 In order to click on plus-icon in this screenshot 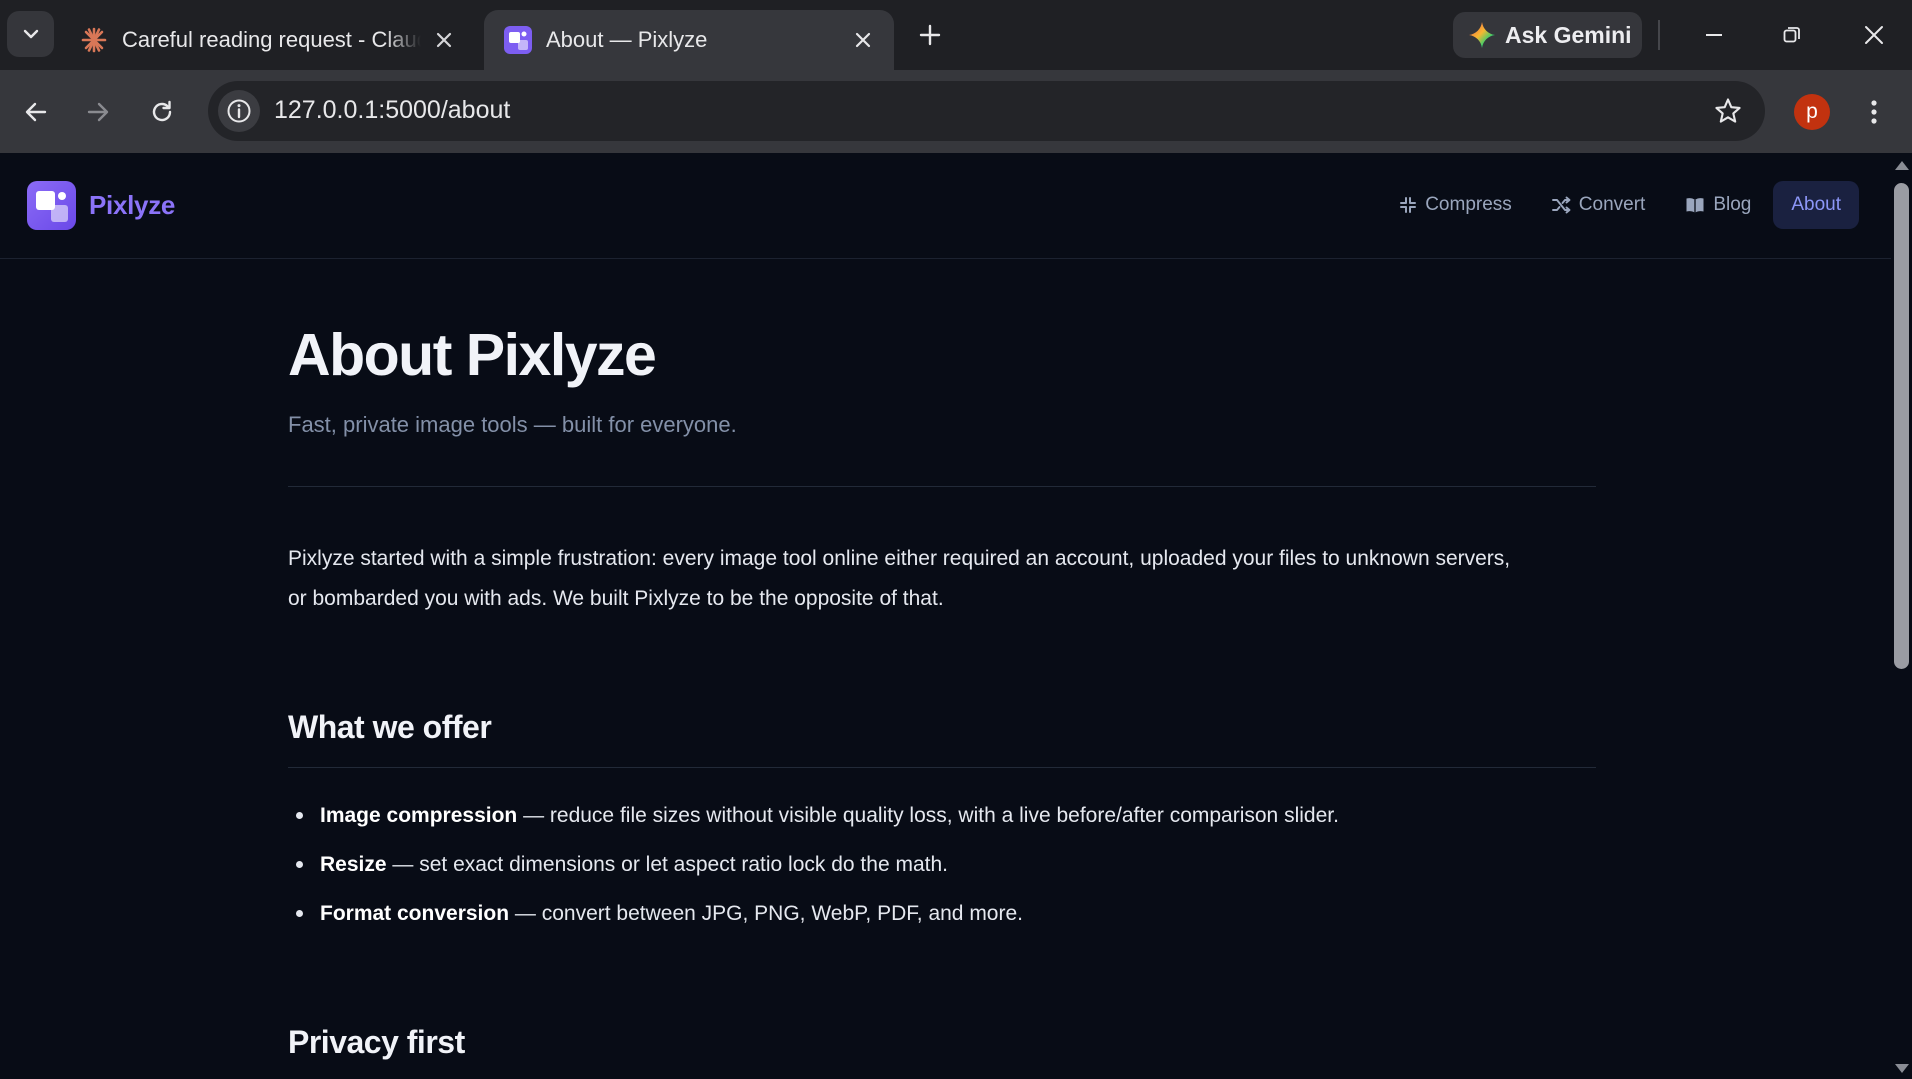, I will do `click(930, 35)`.